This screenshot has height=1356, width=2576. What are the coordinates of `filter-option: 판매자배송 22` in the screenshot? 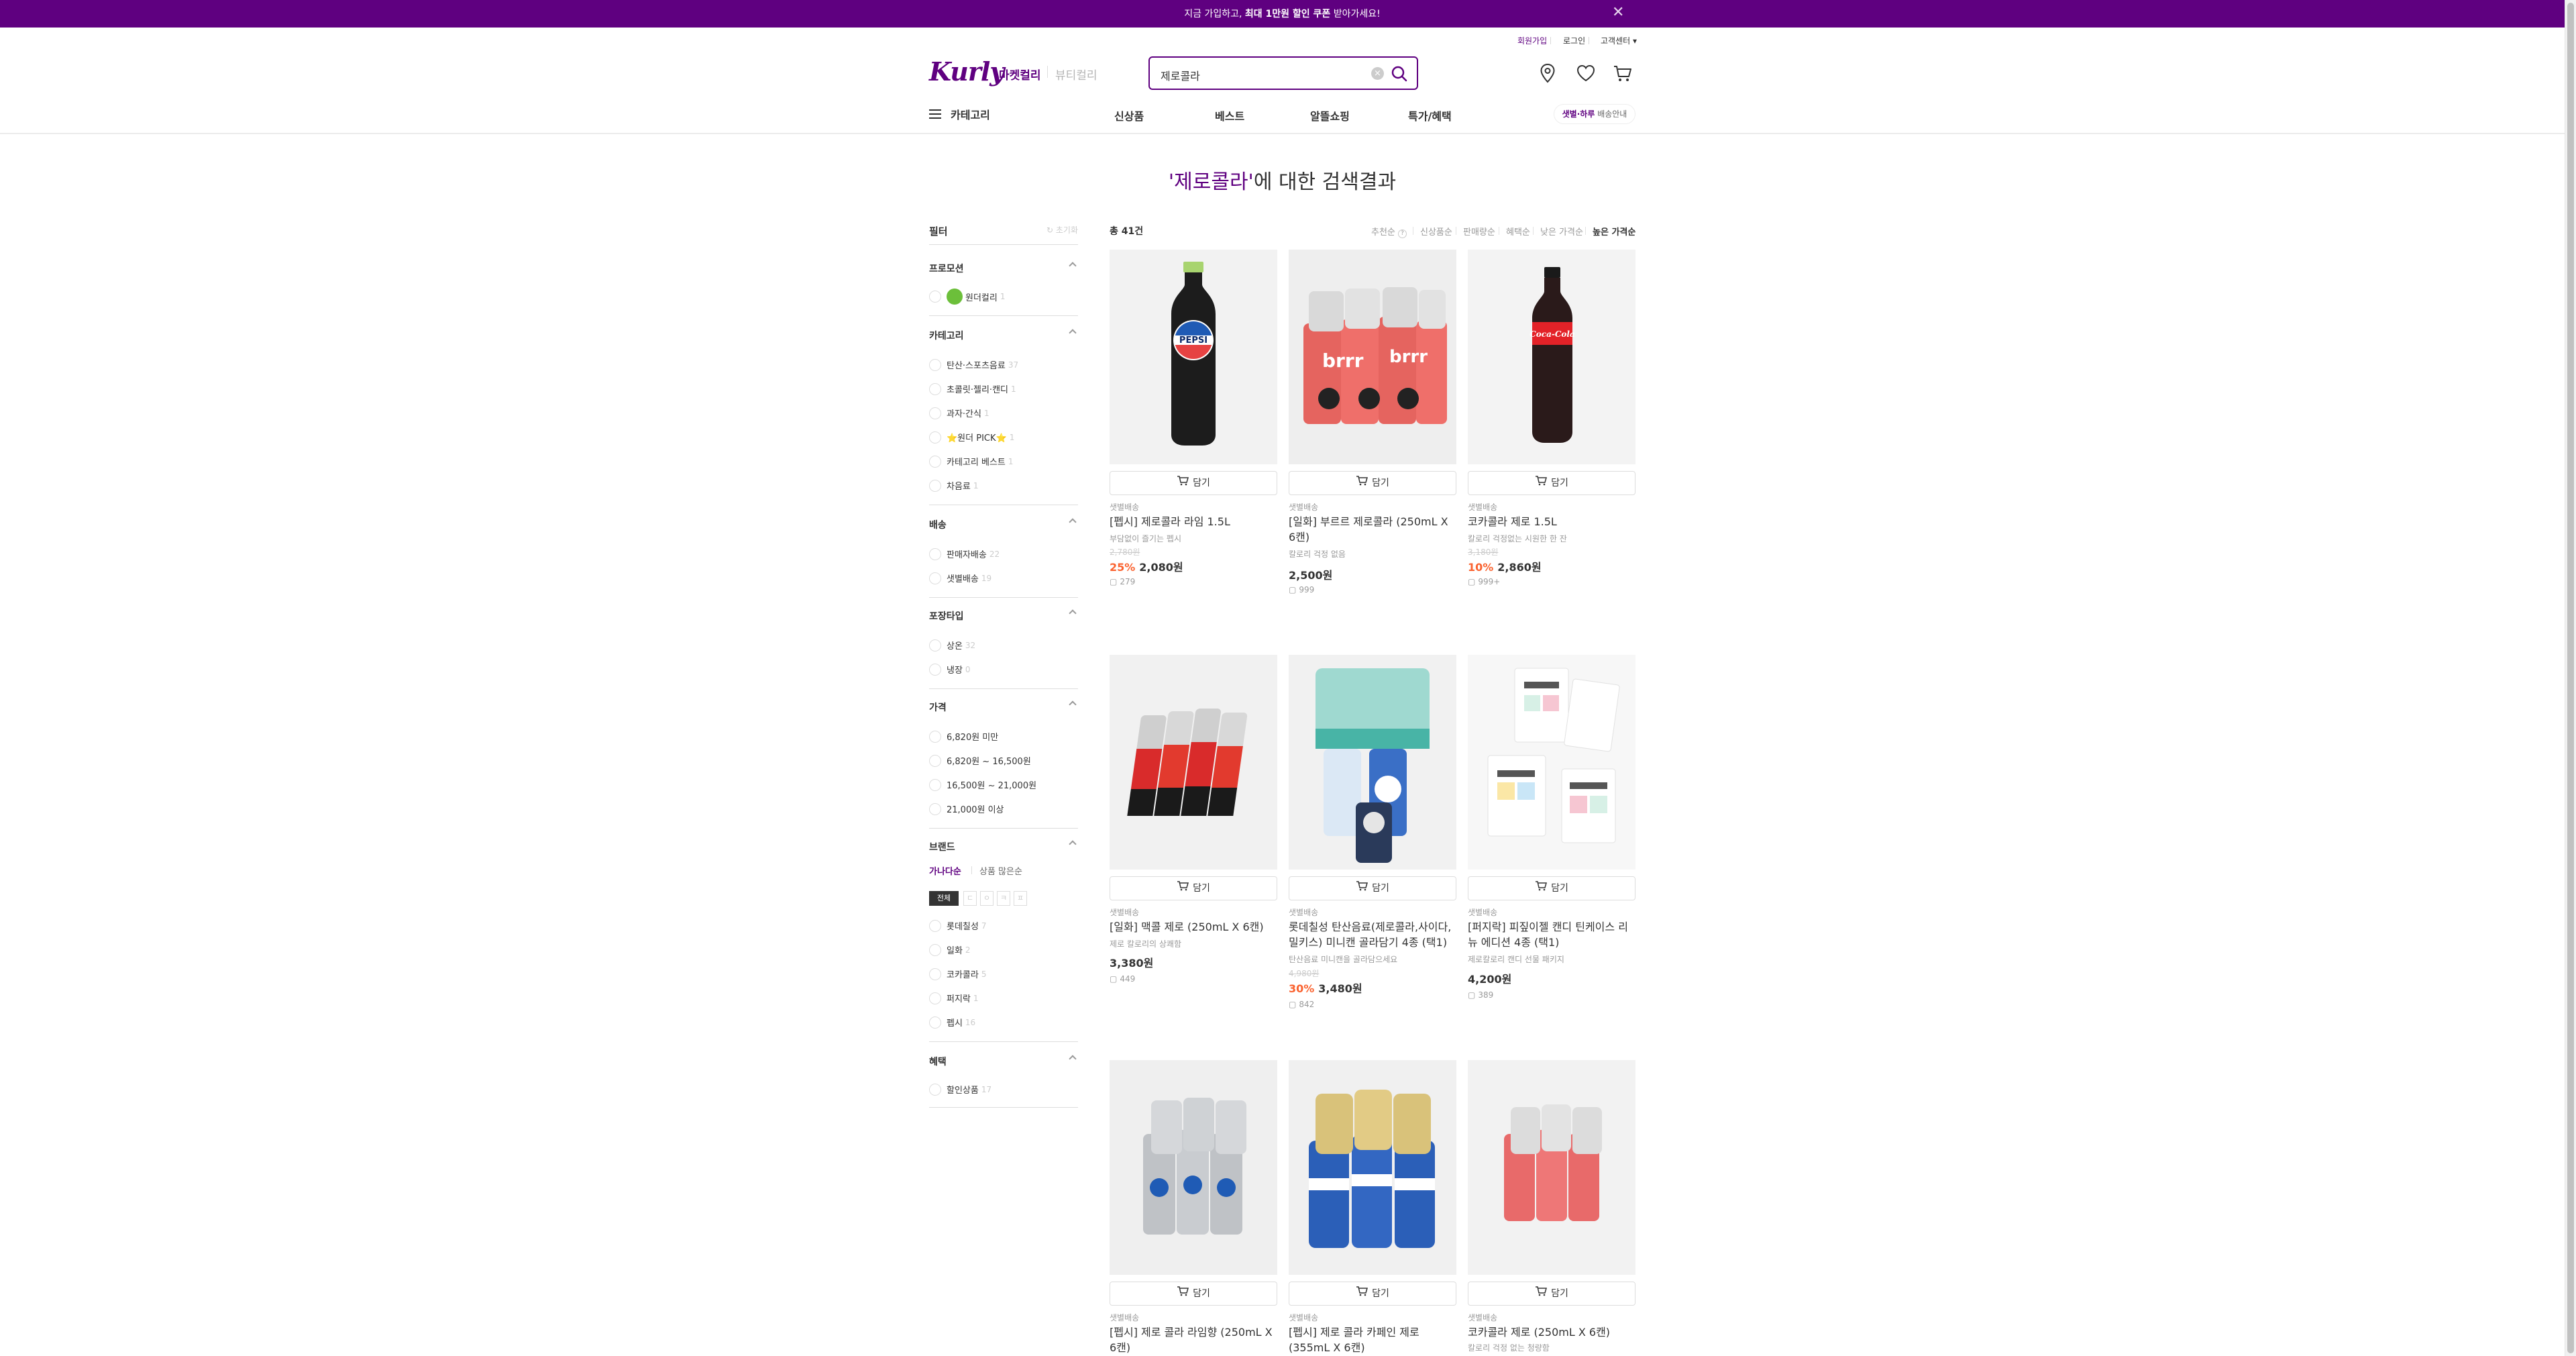 It's located at (1003, 553).